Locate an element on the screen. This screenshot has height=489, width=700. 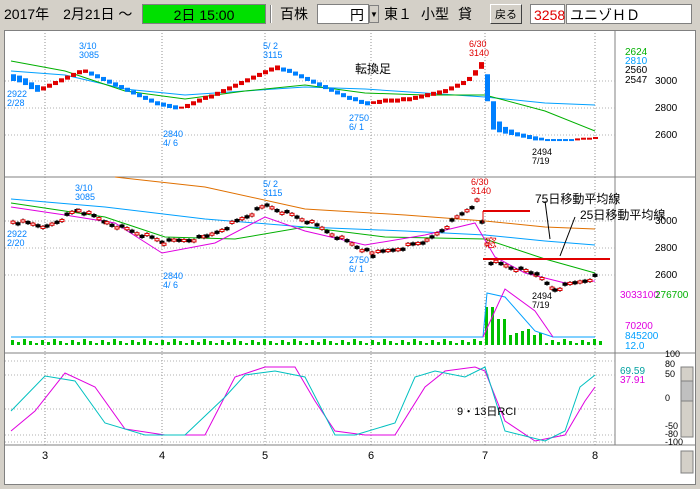
stock-code-field: 3258 is located at coordinates (547, 14).